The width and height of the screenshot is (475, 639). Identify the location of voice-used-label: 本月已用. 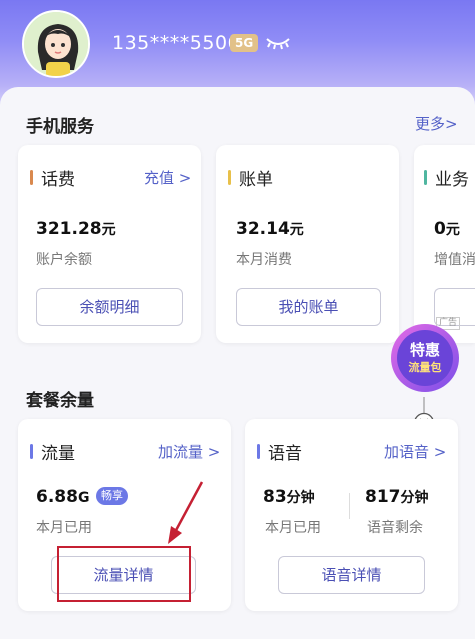
(293, 528).